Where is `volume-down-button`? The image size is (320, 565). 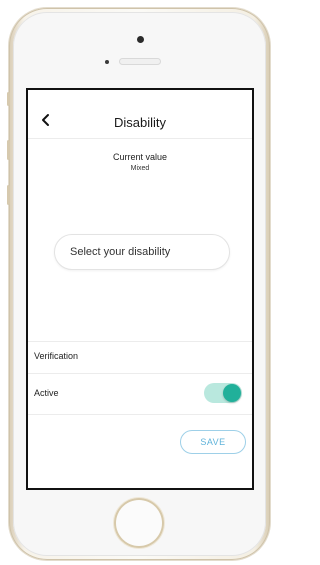
volume-down-button is located at coordinates (8, 195).